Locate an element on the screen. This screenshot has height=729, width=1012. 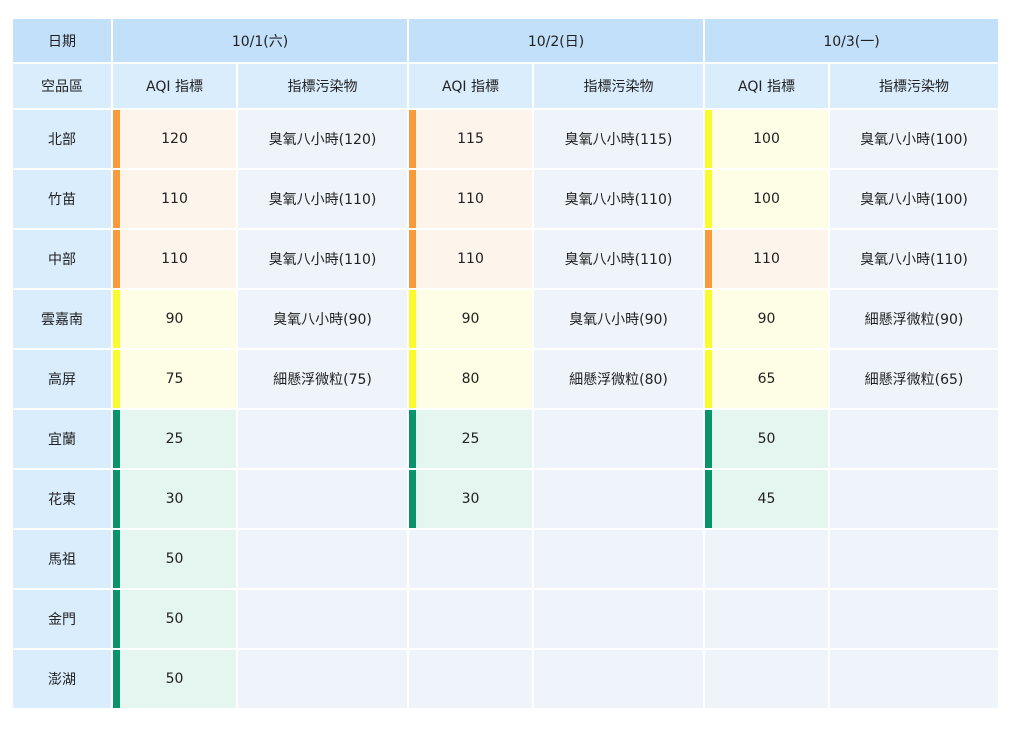
aqi-value: 120 is located at coordinates (174, 139).